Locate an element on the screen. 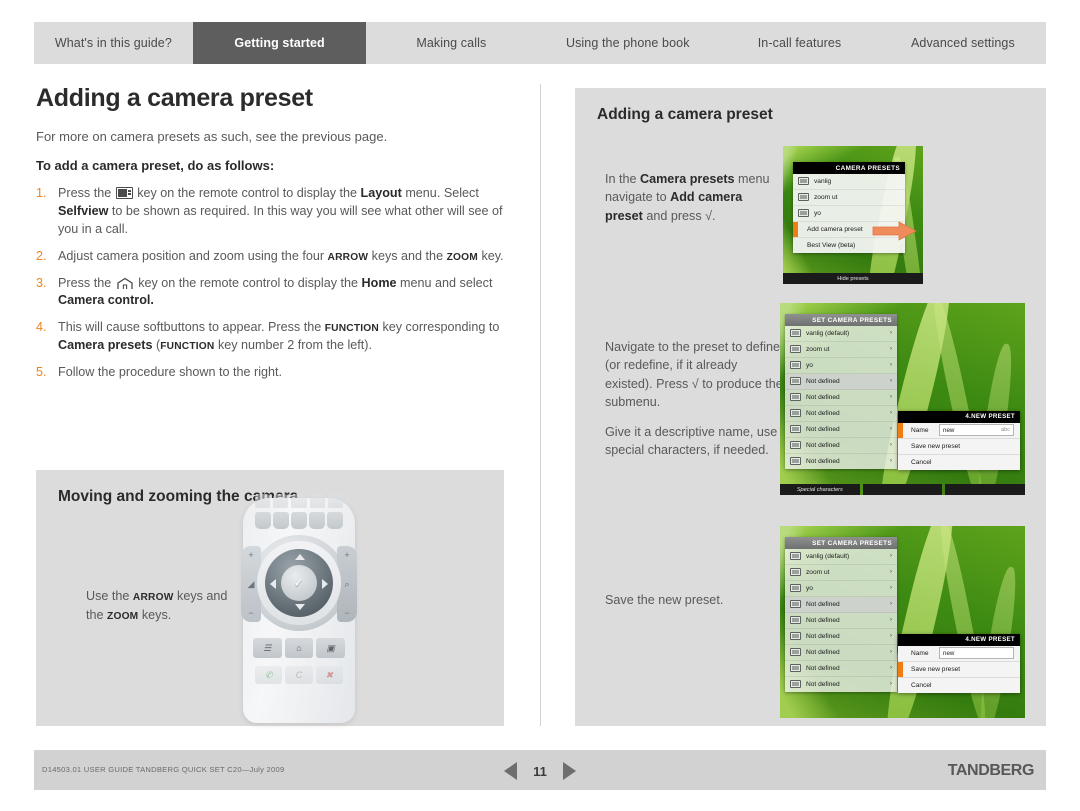  right-column-title: Adding a camera preset is located at coordinates (685, 114).